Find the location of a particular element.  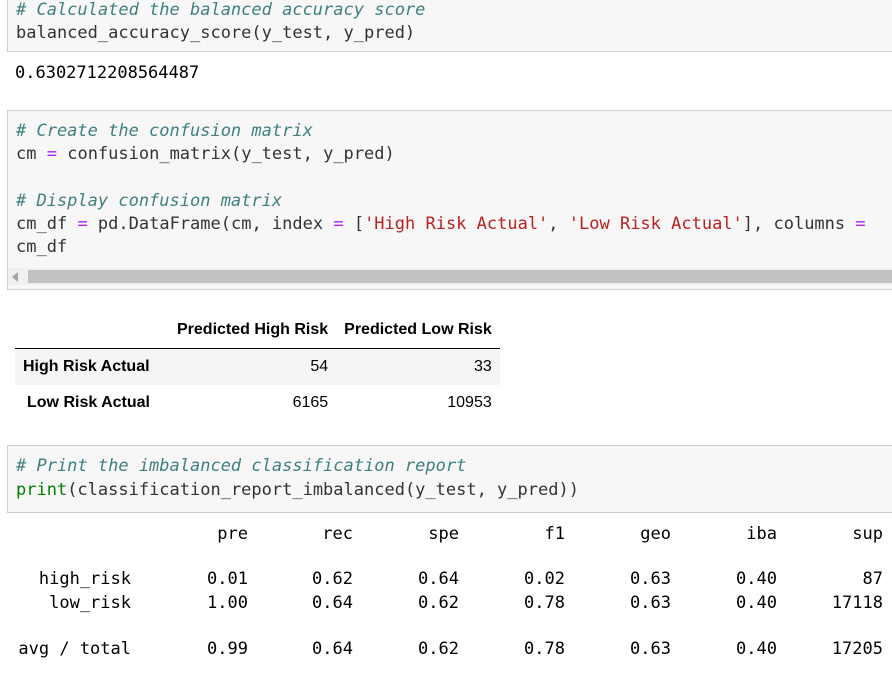

table-cell: 6165 is located at coordinates (310, 402).